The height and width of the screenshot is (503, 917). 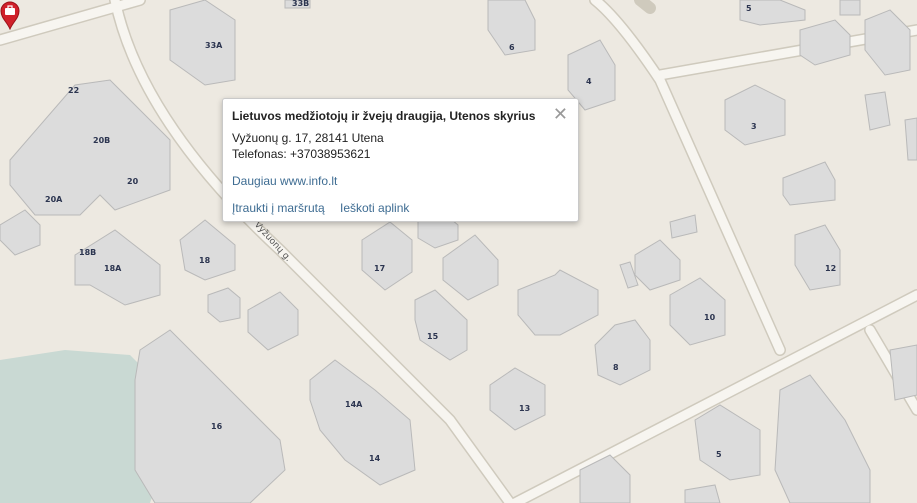 What do you see at coordinates (749, 8) in the screenshot?
I see `building-number-5: 5` at bounding box center [749, 8].